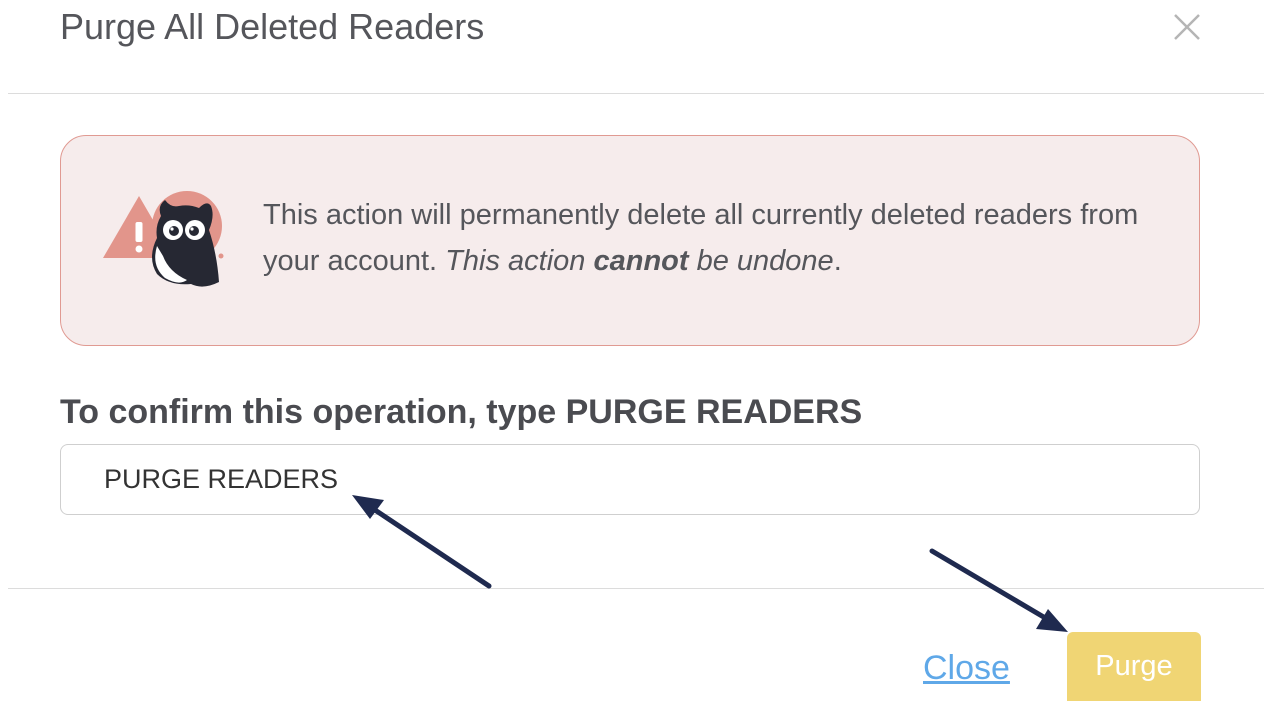 The image size is (1266, 701). Describe the element at coordinates (636, 93) in the screenshot. I see `header-divider` at that location.